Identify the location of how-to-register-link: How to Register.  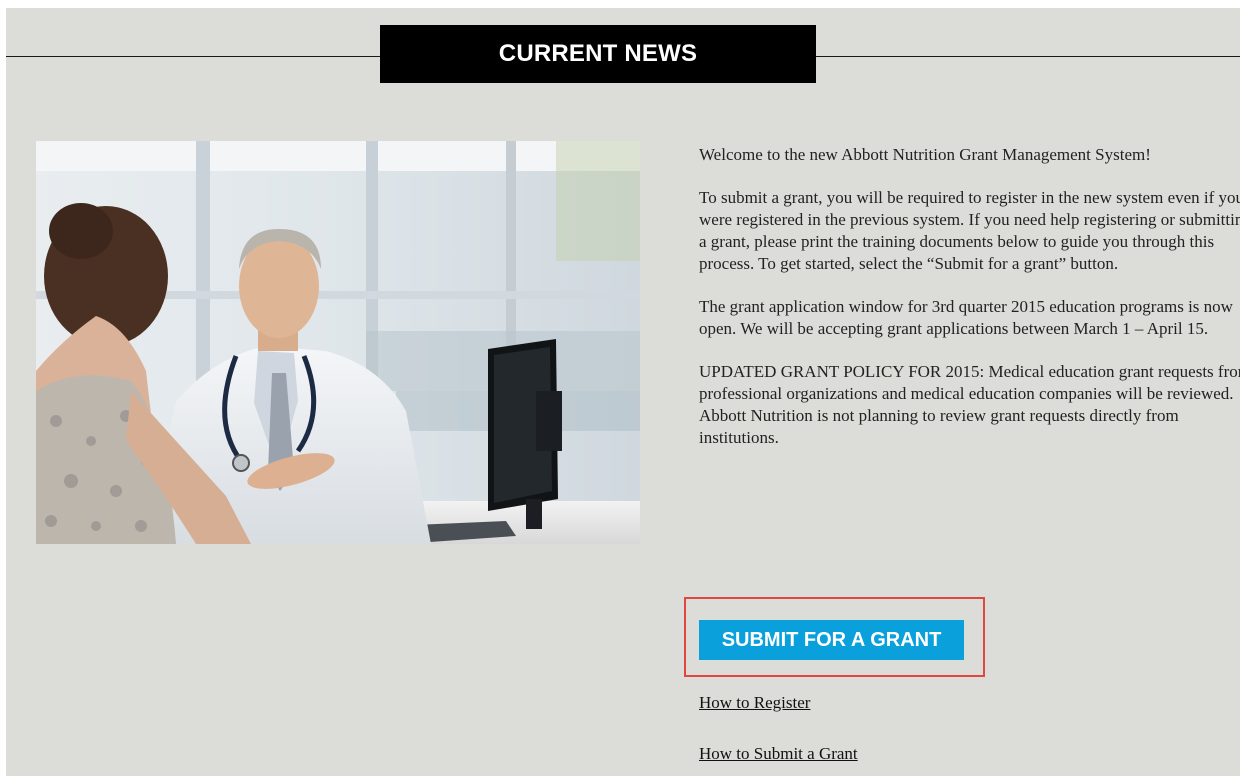
(754, 703).